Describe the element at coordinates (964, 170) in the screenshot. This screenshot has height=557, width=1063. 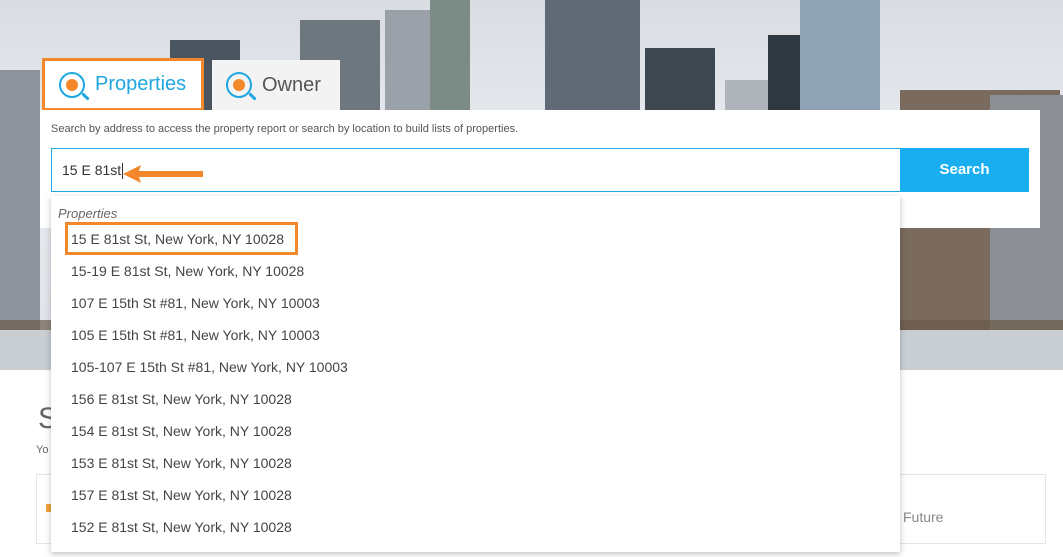
I see `search-button: Search` at that location.